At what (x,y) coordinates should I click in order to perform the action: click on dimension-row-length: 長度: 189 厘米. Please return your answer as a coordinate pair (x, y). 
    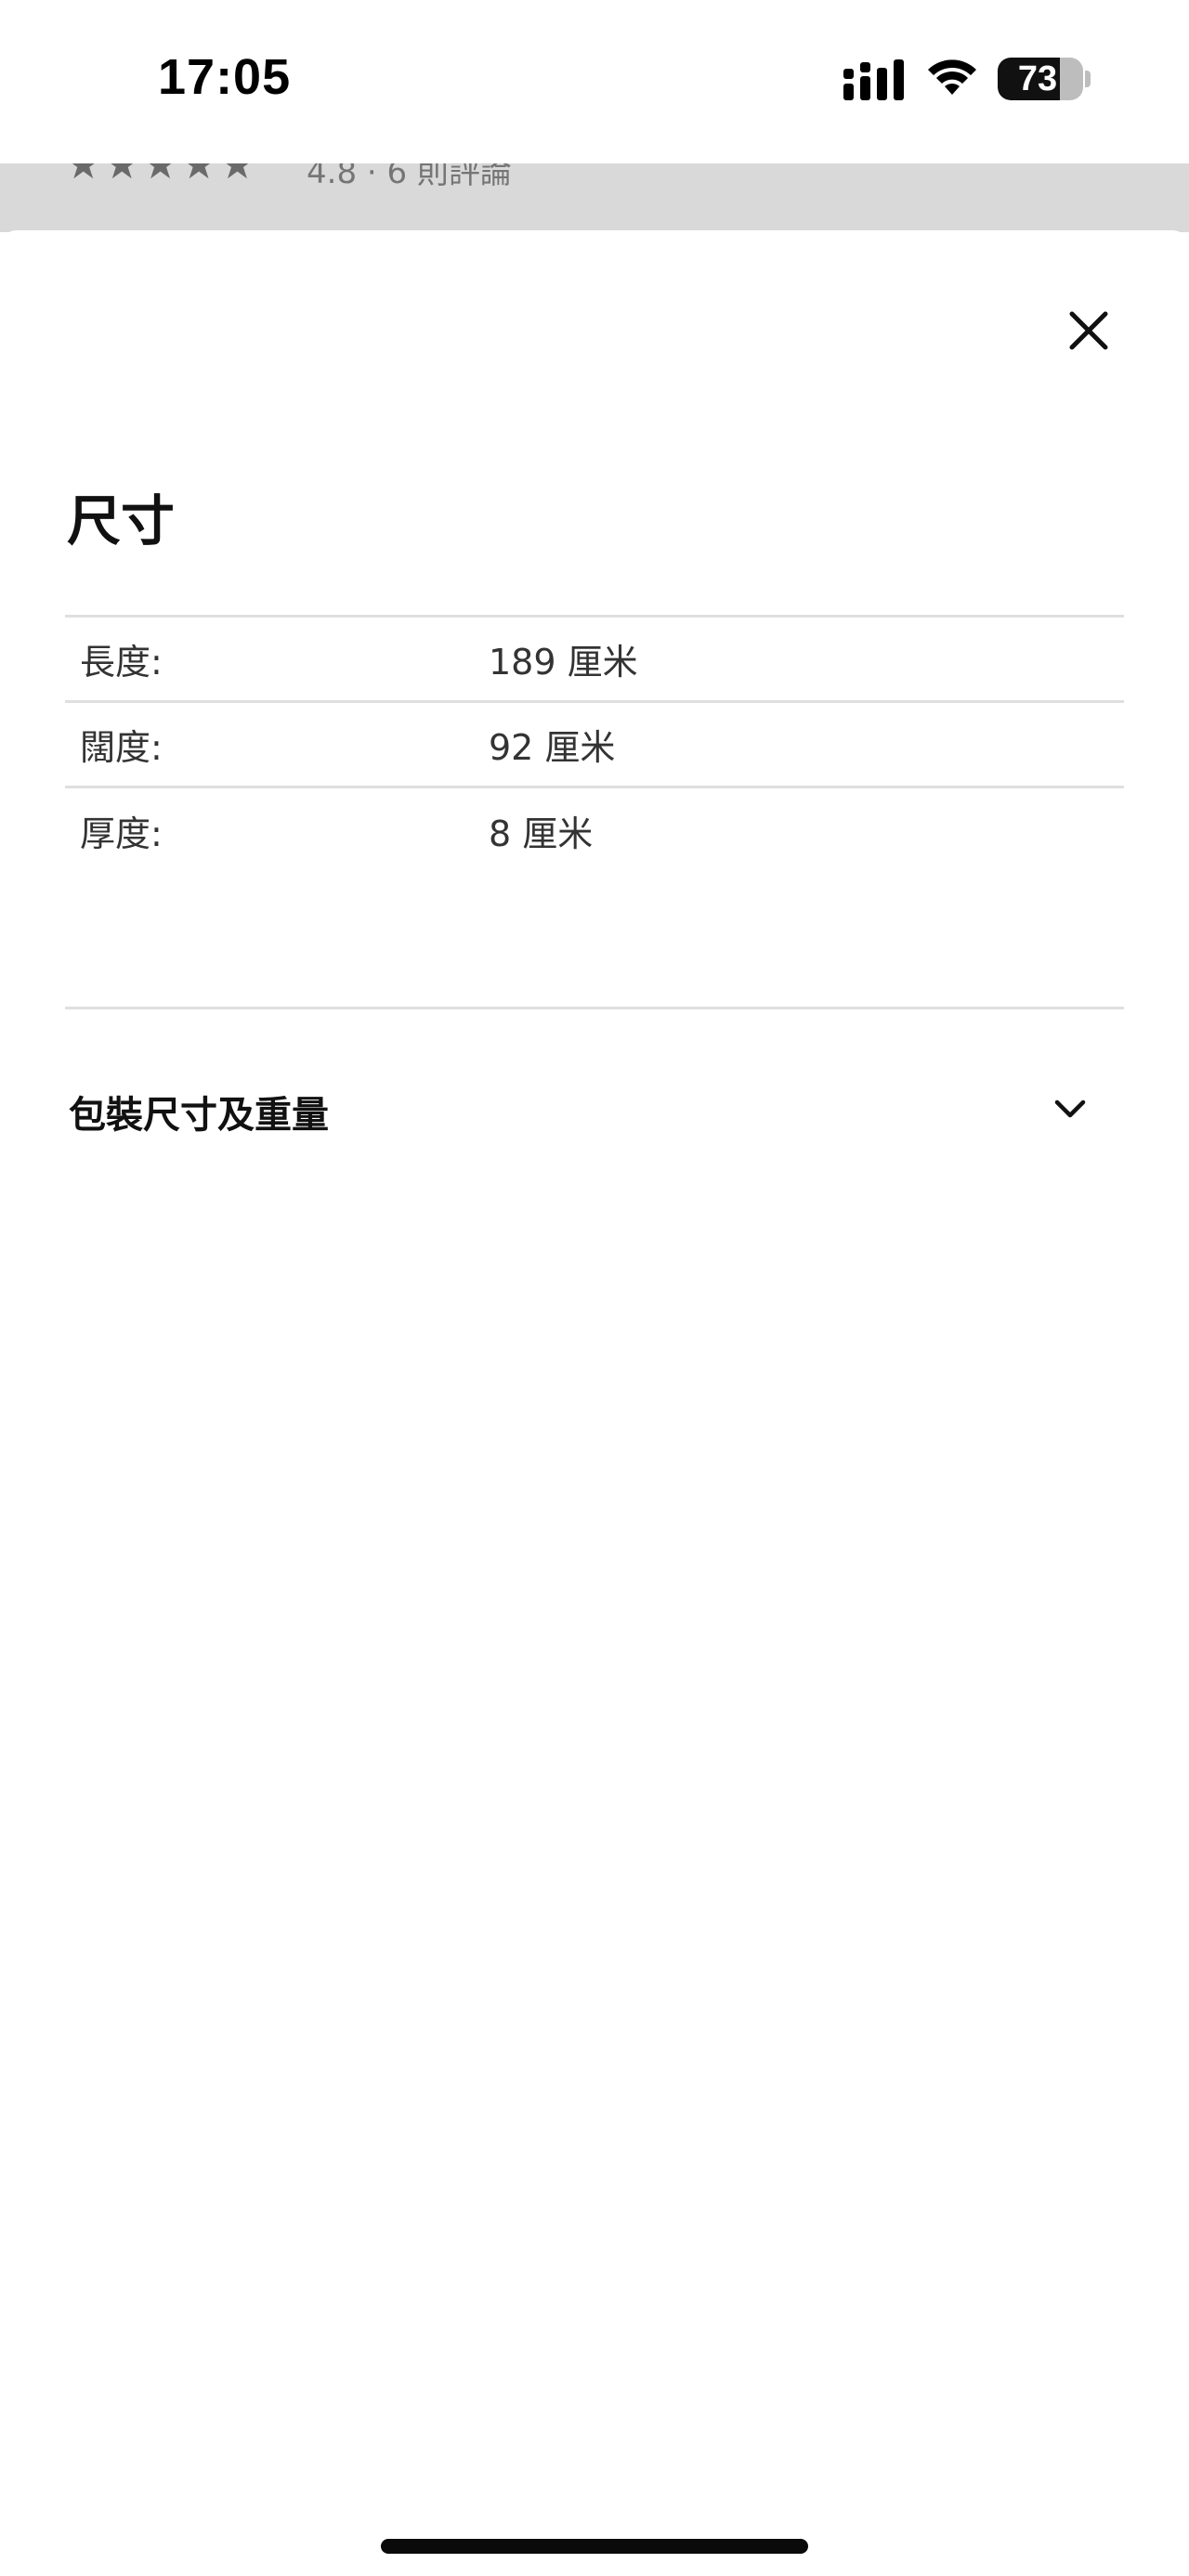
    Looking at the image, I should click on (594, 659).